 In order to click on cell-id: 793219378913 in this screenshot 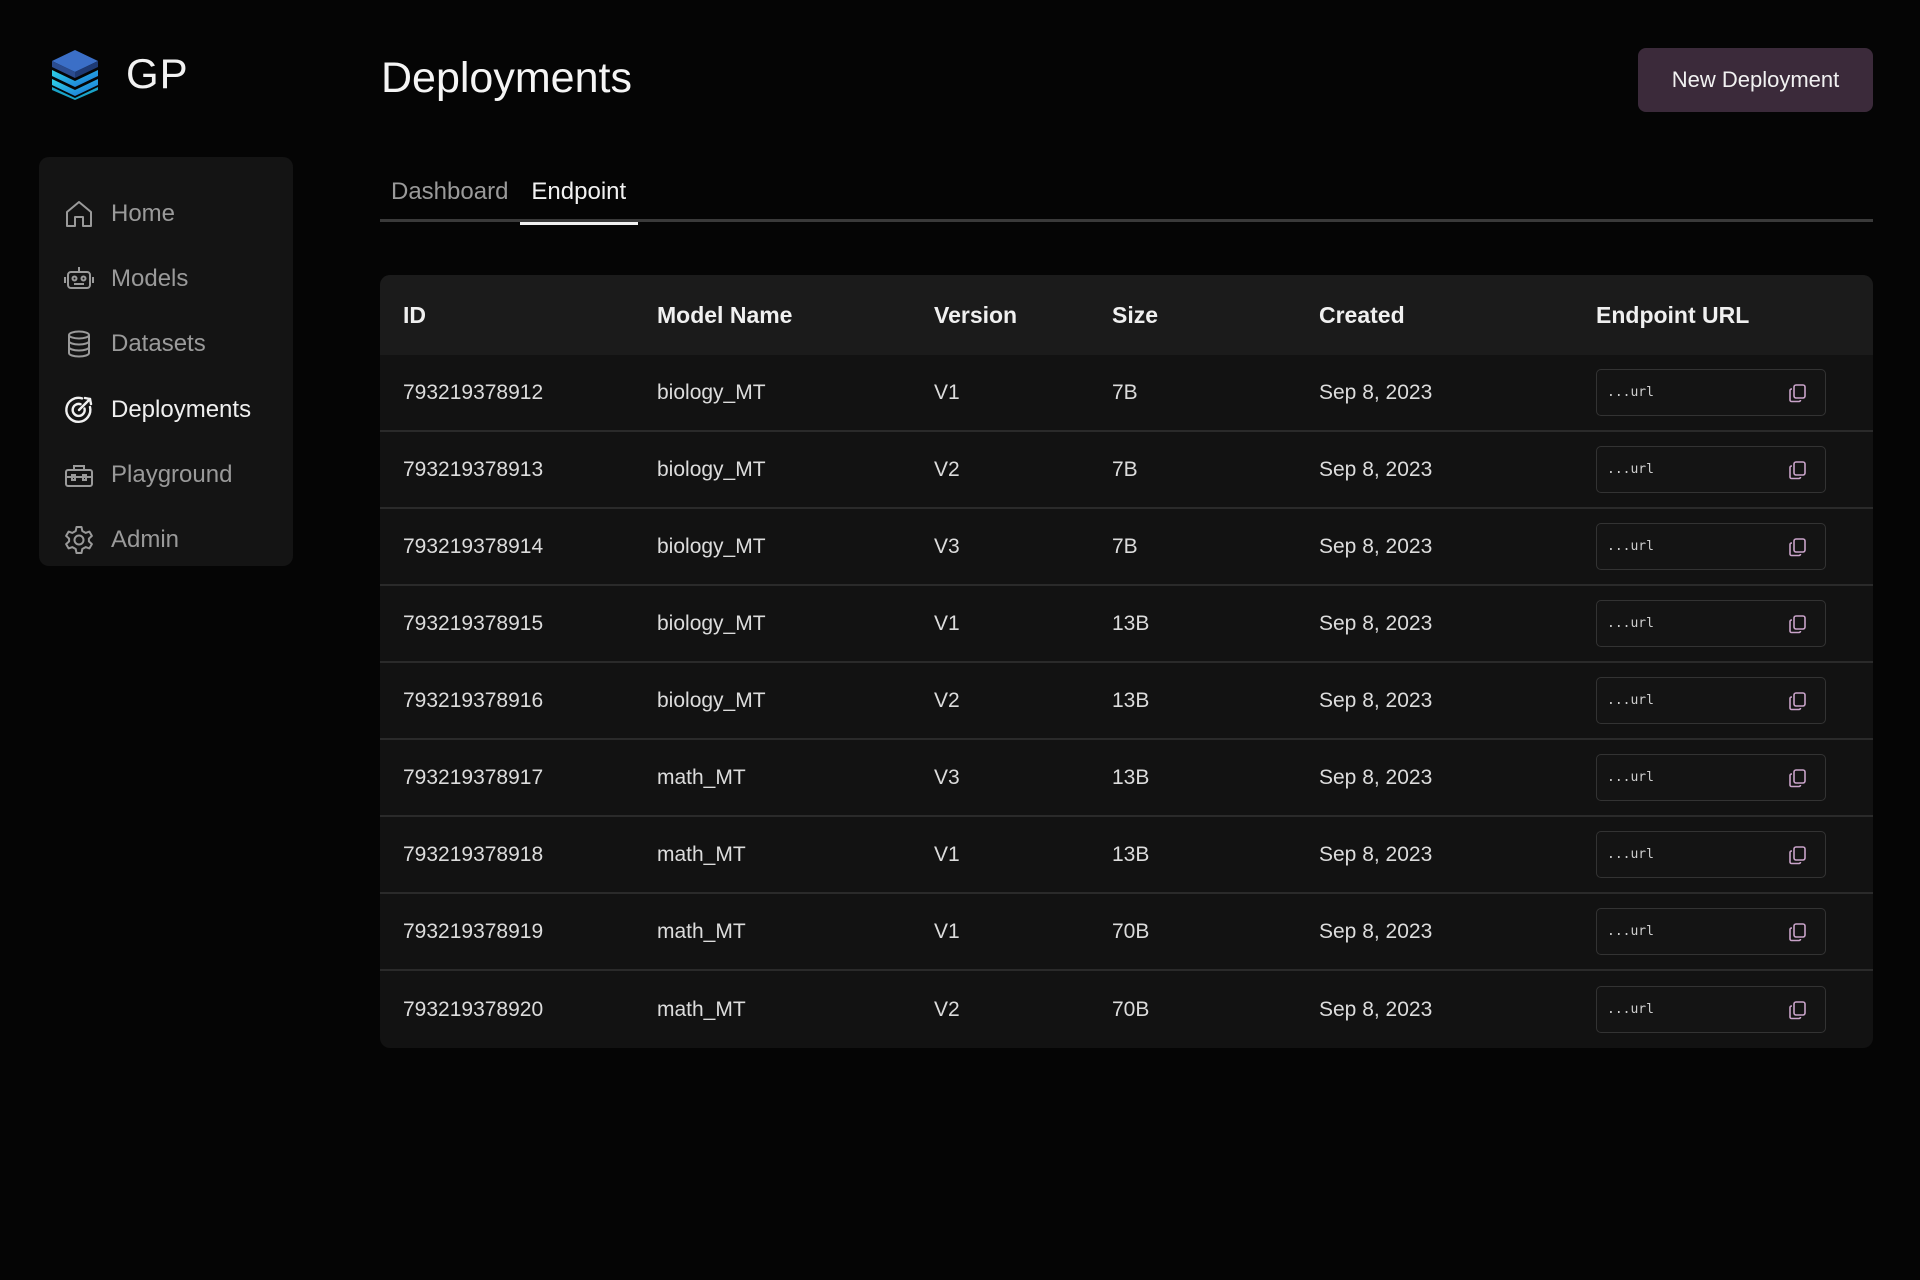, I will do `click(473, 469)`.